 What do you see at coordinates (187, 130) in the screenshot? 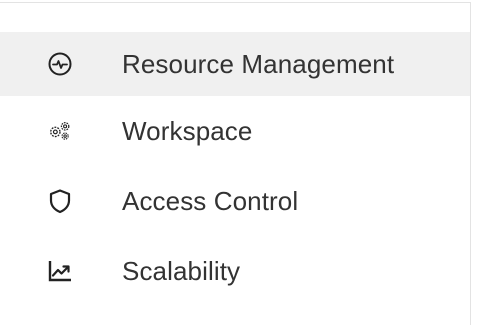
I see `menu-item-label: Workspace` at bounding box center [187, 130].